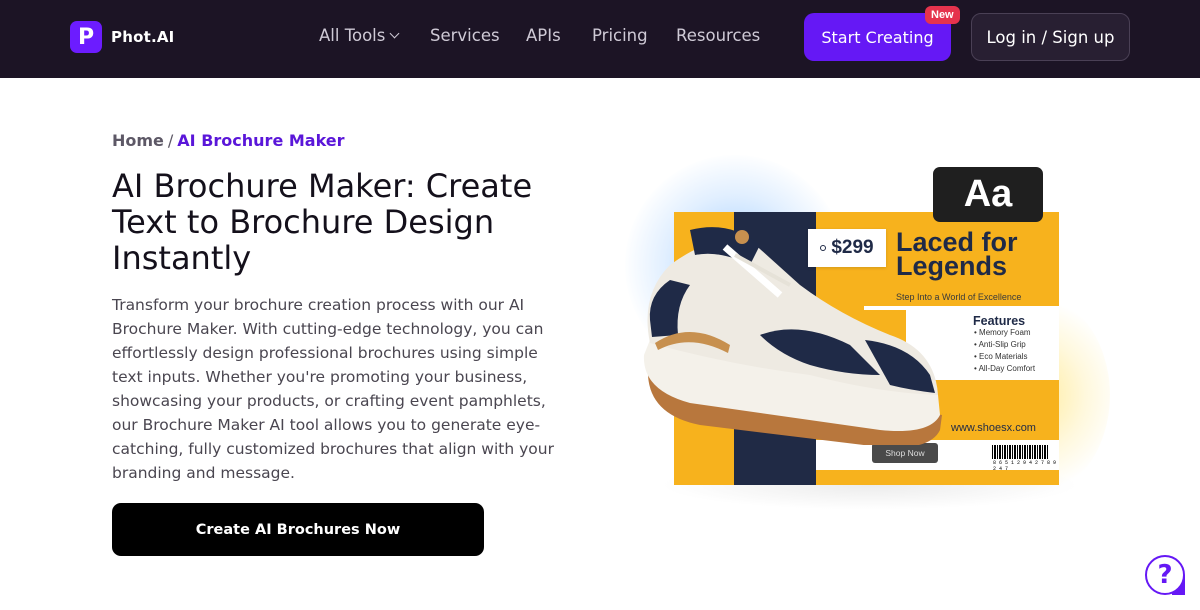  I want to click on new-badge: New, so click(942, 15).